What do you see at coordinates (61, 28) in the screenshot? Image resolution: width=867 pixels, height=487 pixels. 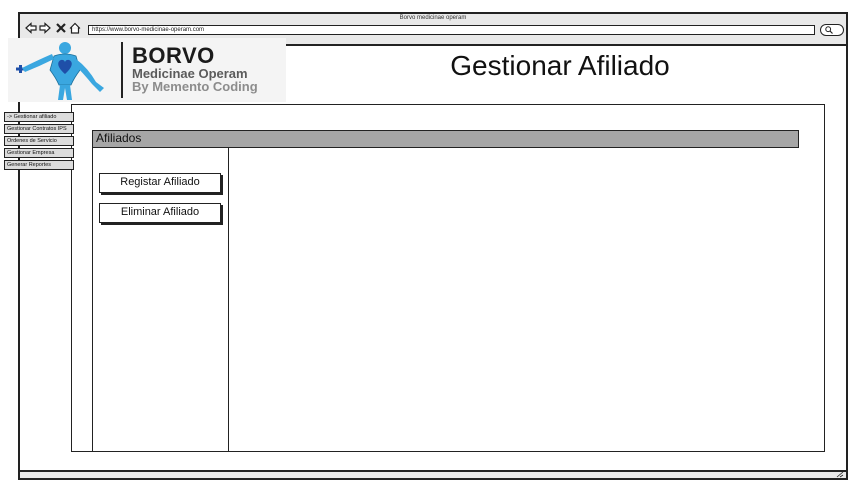 I see `close-icon` at bounding box center [61, 28].